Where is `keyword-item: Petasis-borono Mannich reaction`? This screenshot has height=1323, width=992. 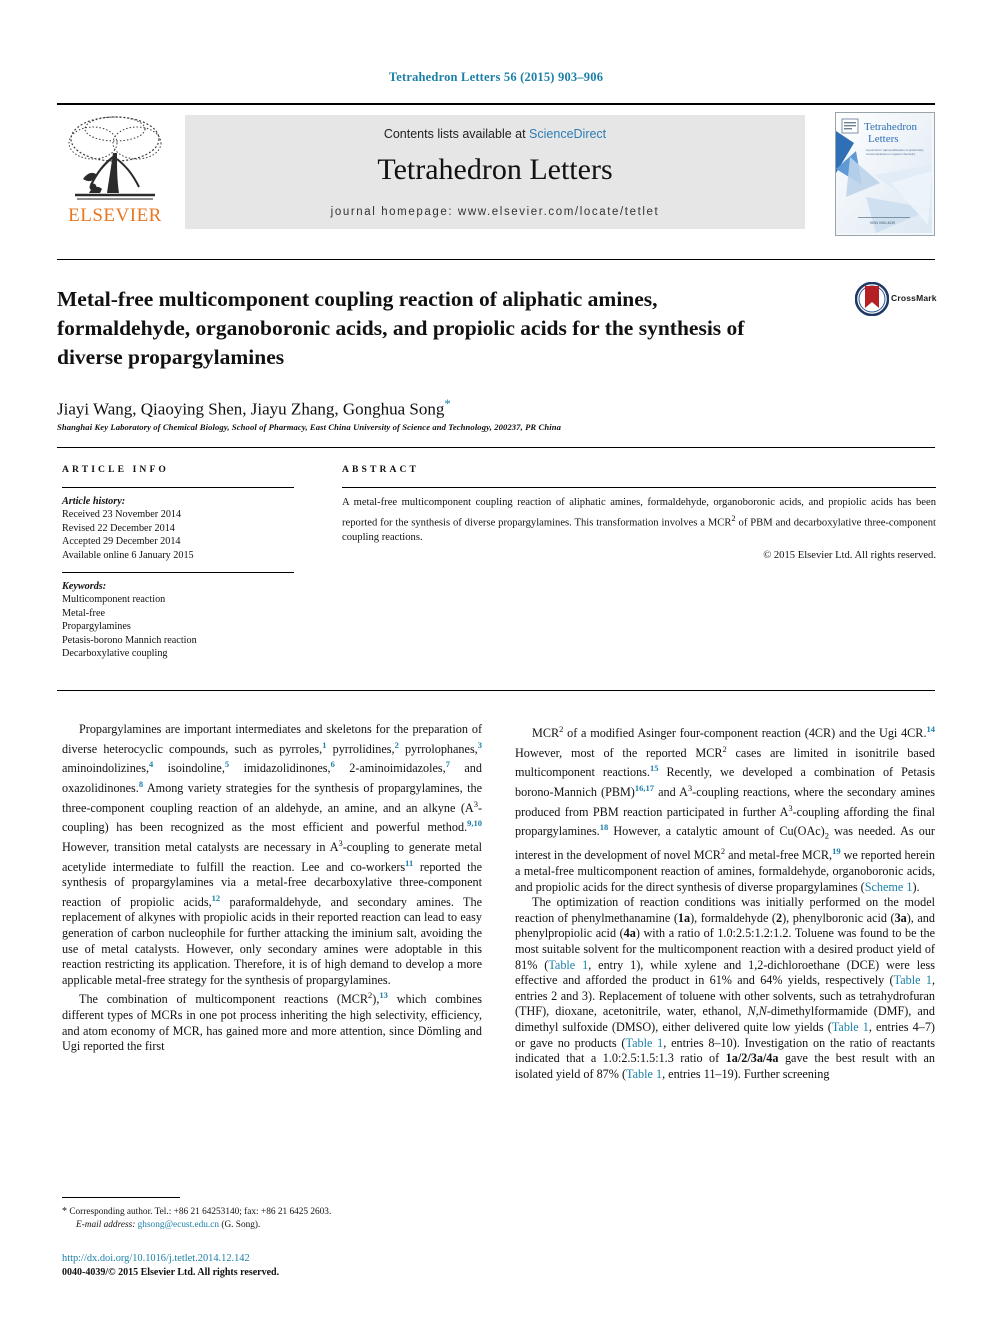 keyword-item: Petasis-borono Mannich reaction is located at coordinates (129, 640).